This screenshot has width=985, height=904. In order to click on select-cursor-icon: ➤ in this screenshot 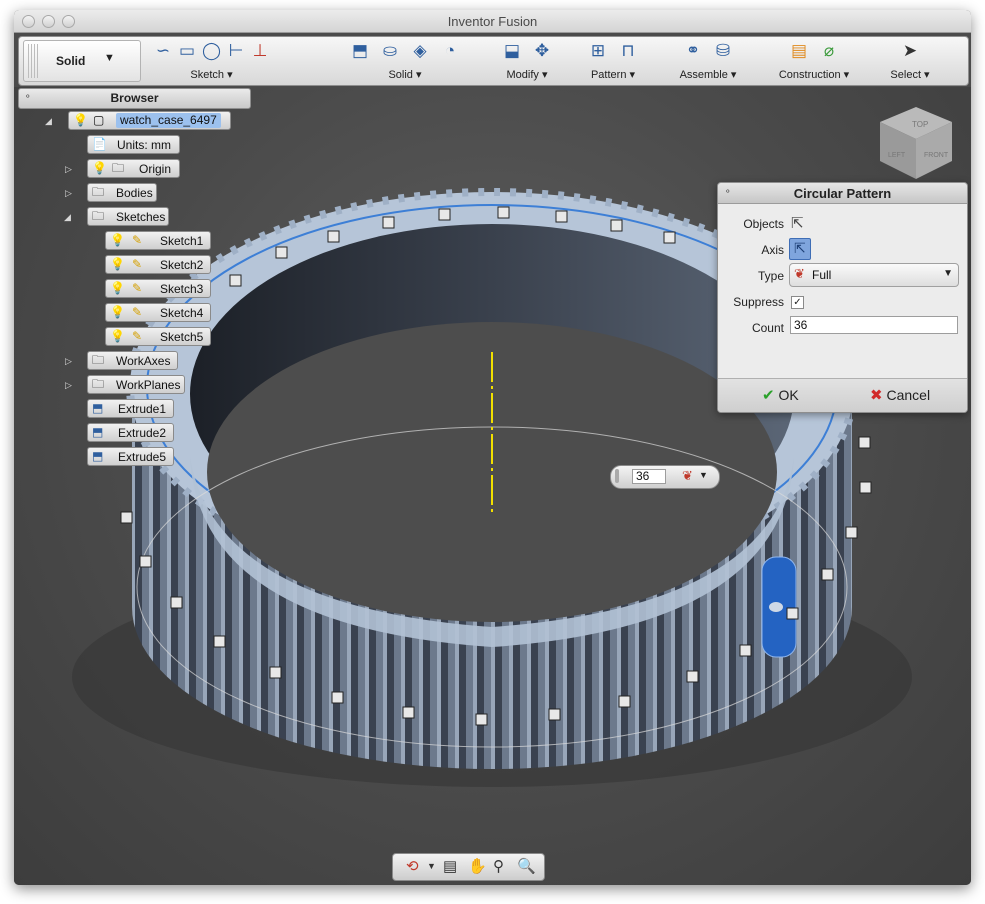, I will do `click(910, 51)`.